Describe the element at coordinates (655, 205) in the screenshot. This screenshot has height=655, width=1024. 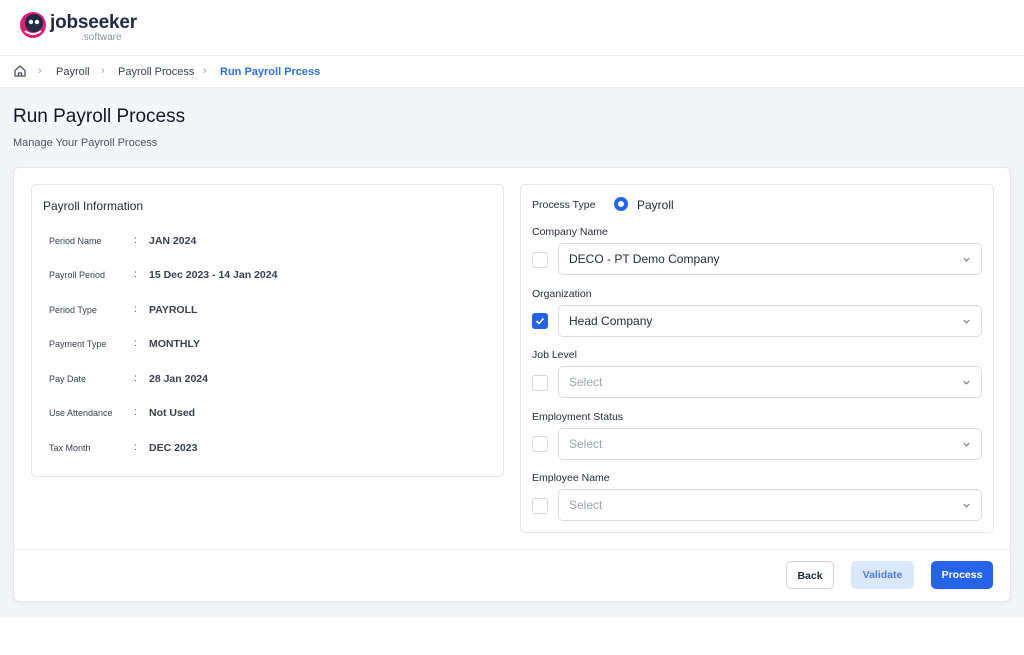
I see `process-type-option-label: Payroll` at that location.